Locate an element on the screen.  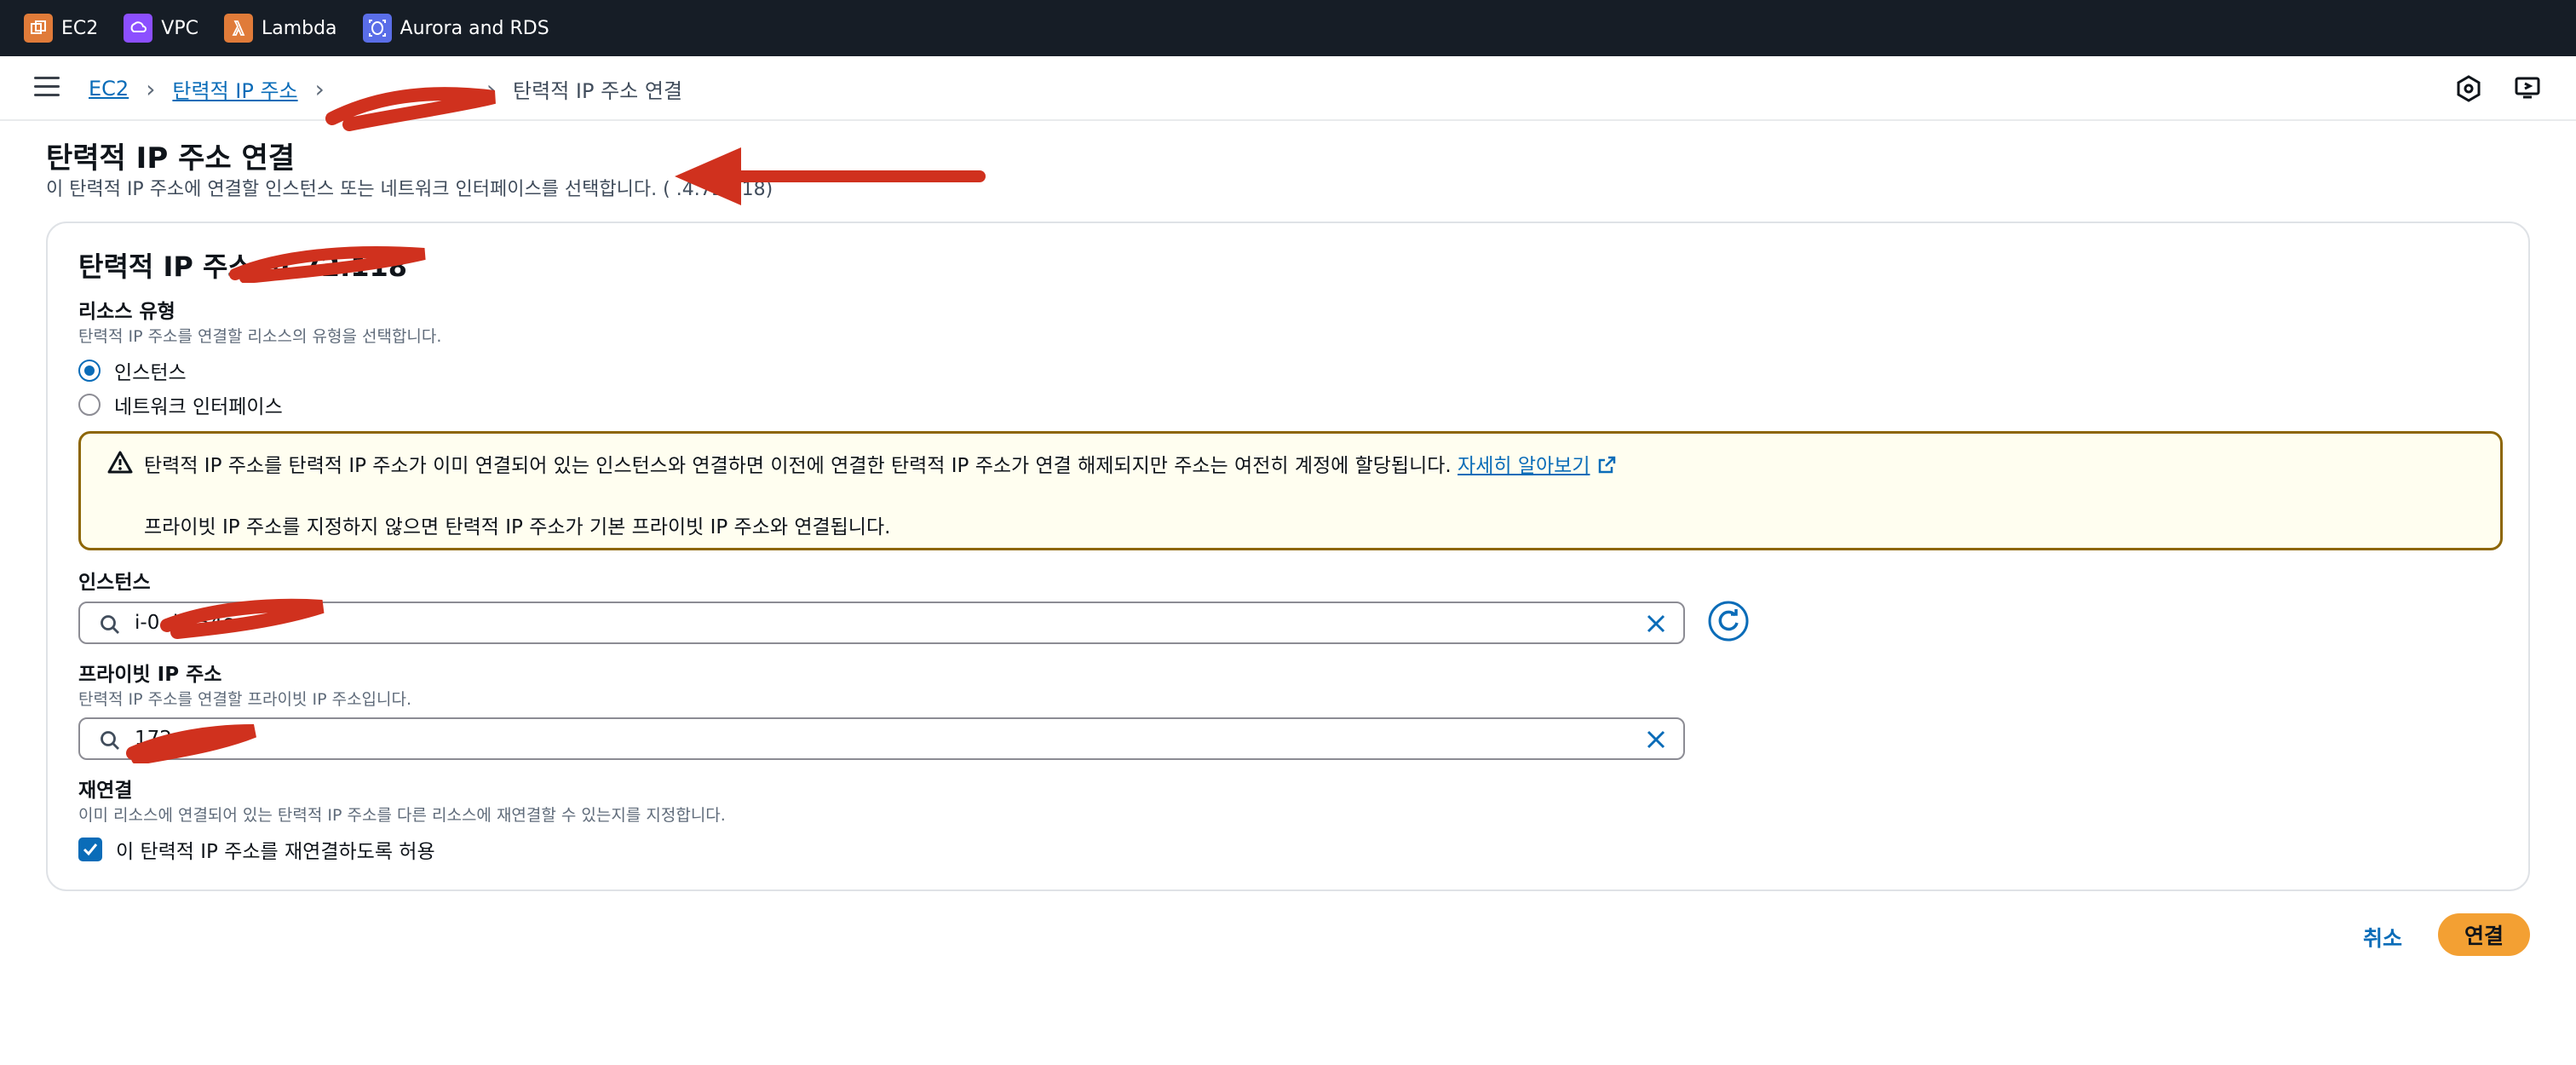
favorite-vpc: VPC is located at coordinates (161, 28).